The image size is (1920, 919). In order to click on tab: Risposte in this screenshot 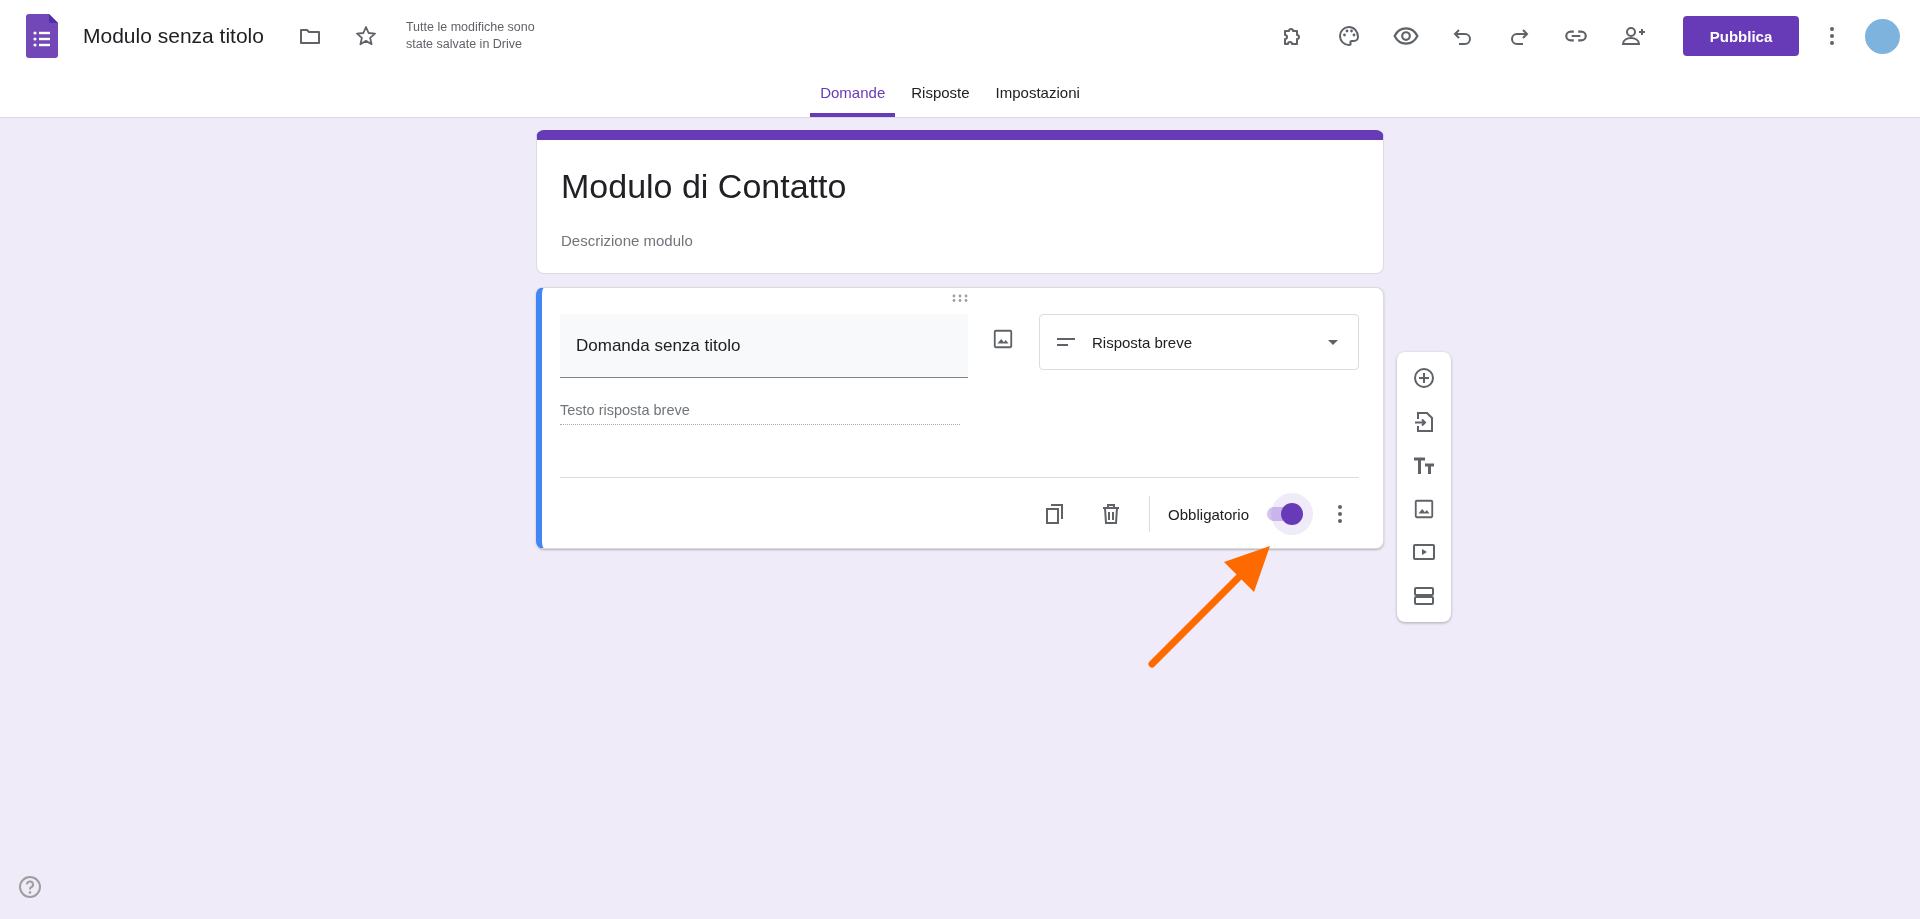, I will do `click(940, 94)`.